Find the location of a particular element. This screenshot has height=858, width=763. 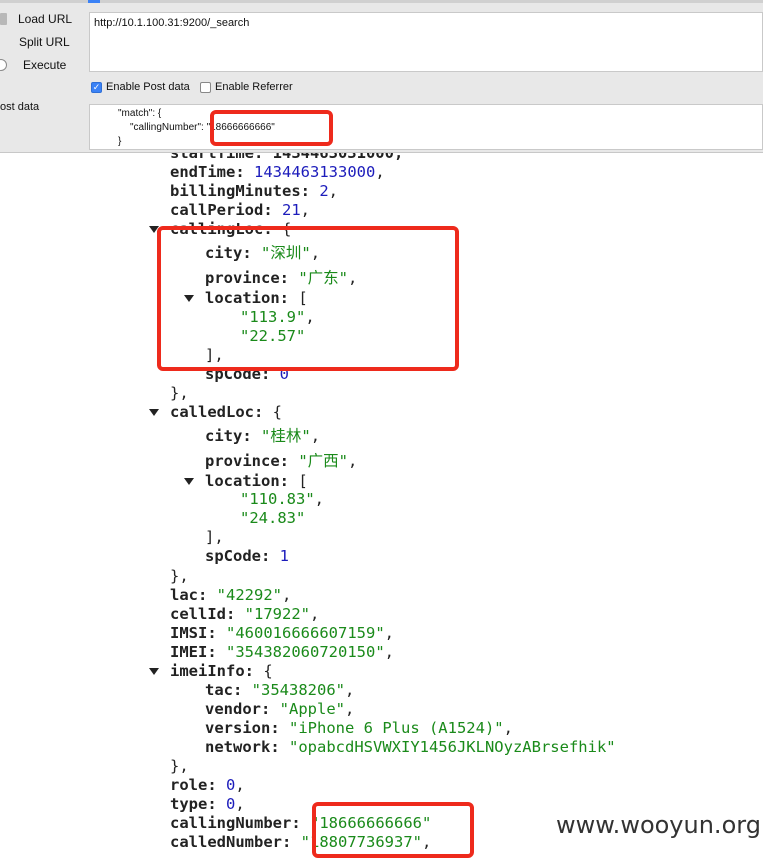

json-line-vendor: vendor: "Apple", is located at coordinates (280, 709).